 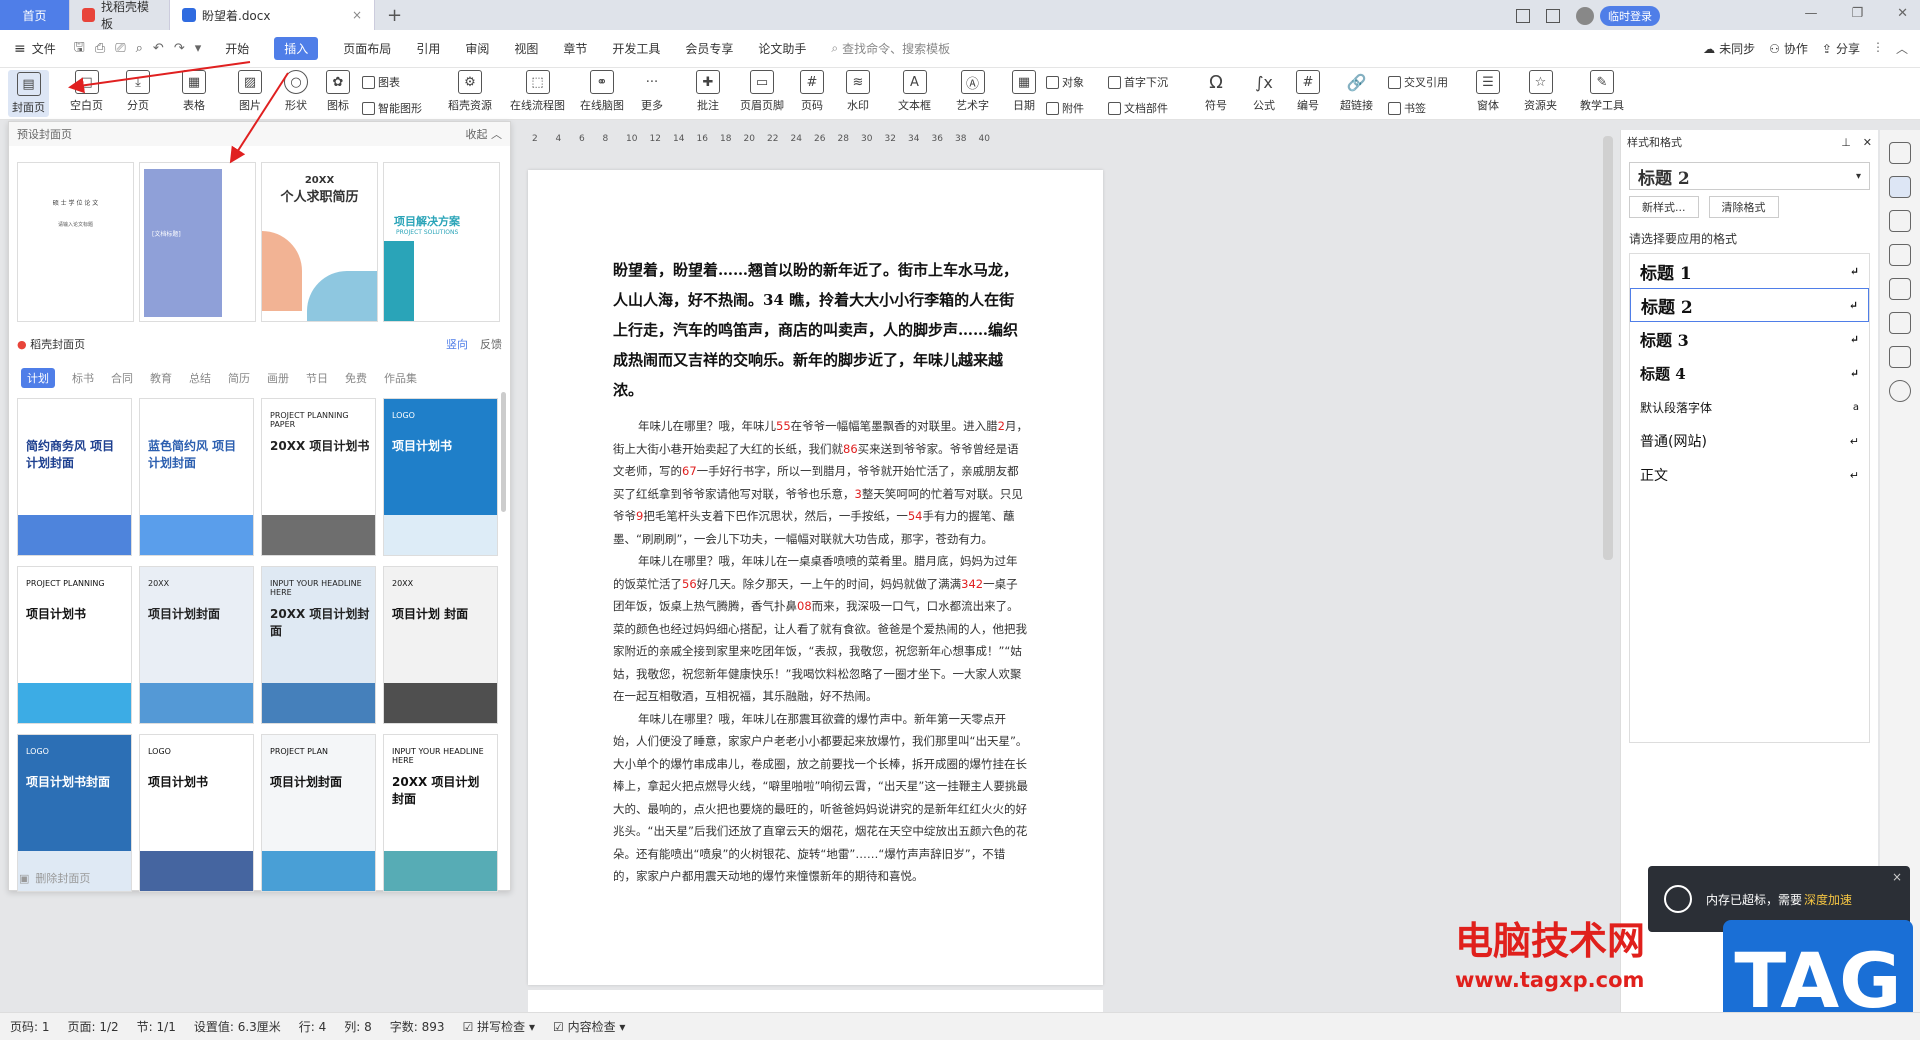 I want to click on watermark-button: ≋ 水印, so click(x=858, y=91).